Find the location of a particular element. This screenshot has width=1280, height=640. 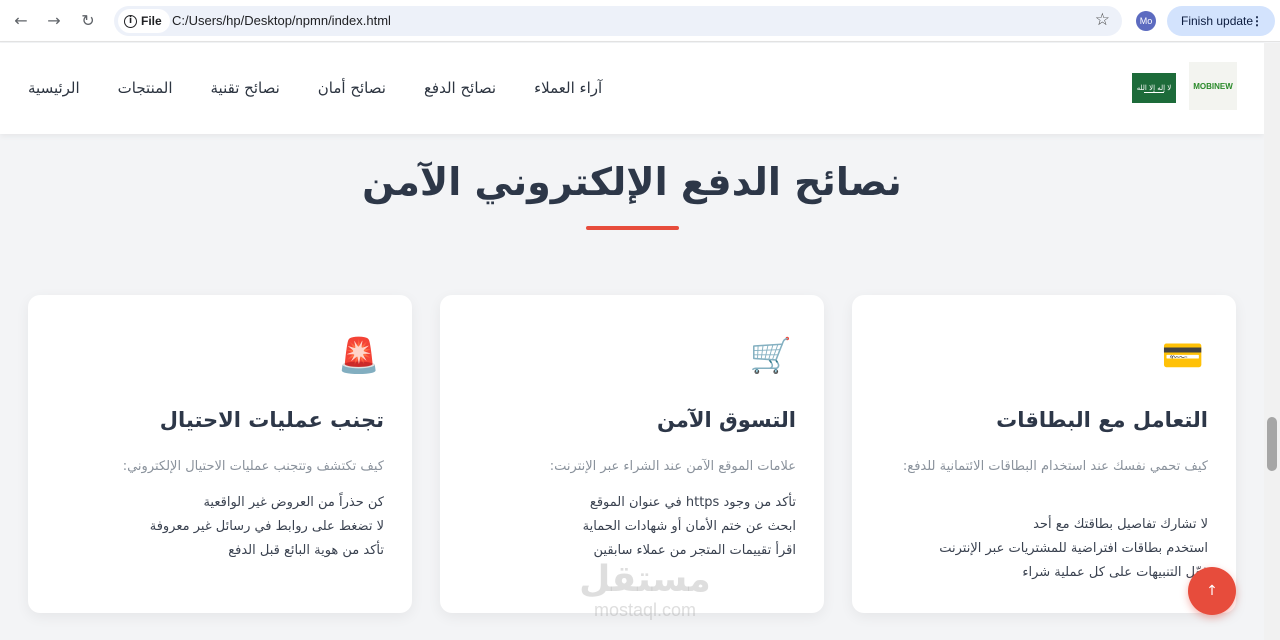

card-title: تجنب عمليات الاحتيال is located at coordinates (271, 420).